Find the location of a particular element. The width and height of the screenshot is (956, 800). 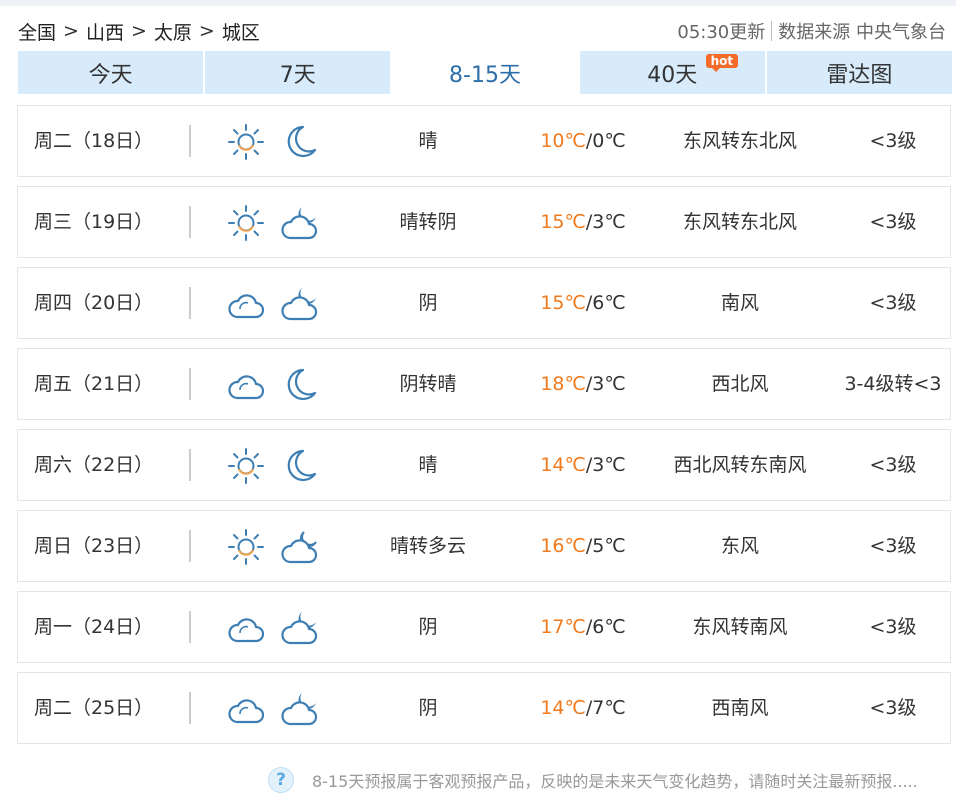

high-temperature: 14℃ is located at coordinates (563, 708).